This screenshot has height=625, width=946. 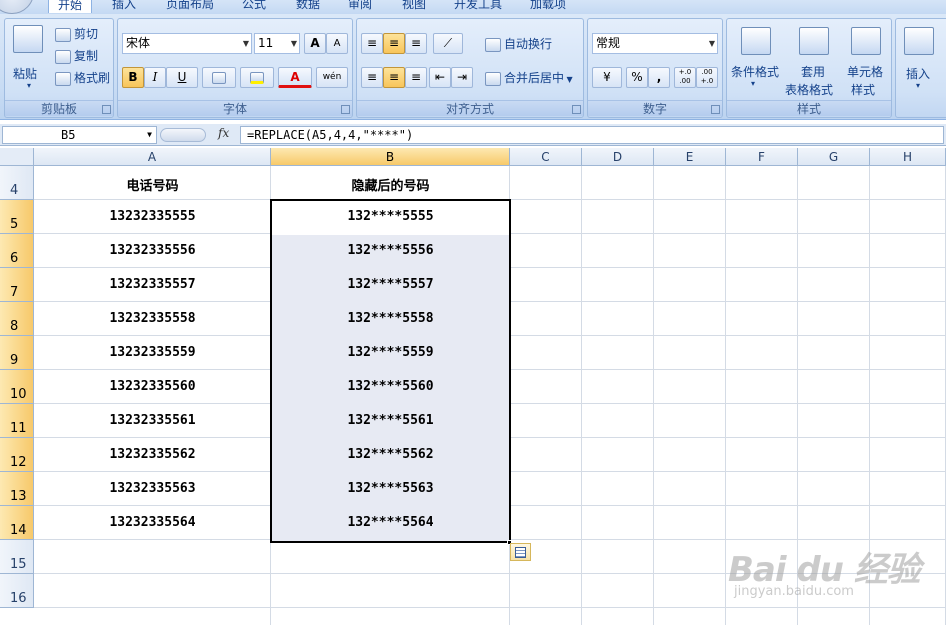 I want to click on tab-data: 数据, so click(x=308, y=6).